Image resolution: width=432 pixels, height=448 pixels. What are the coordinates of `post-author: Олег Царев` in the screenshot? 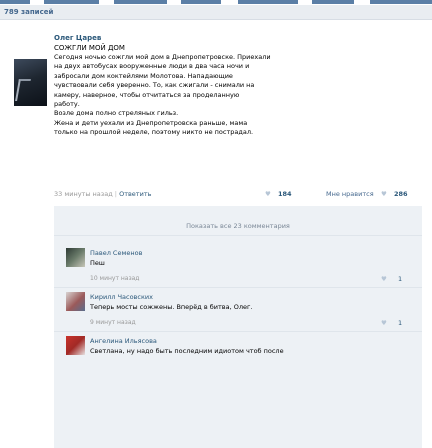 It's located at (77, 38).